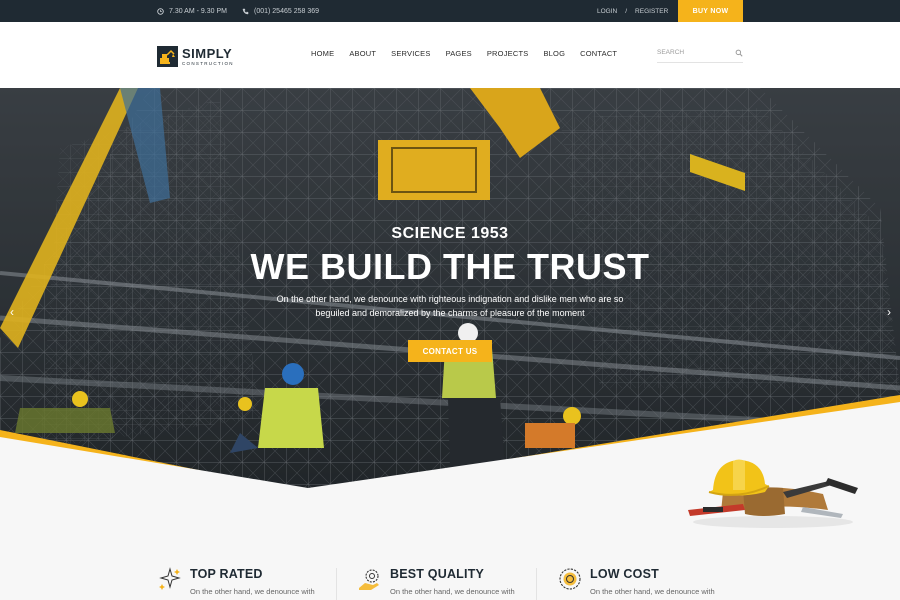  Describe the element at coordinates (508, 53) in the screenshot. I see `nav-item-projects: PROJECTS` at that location.